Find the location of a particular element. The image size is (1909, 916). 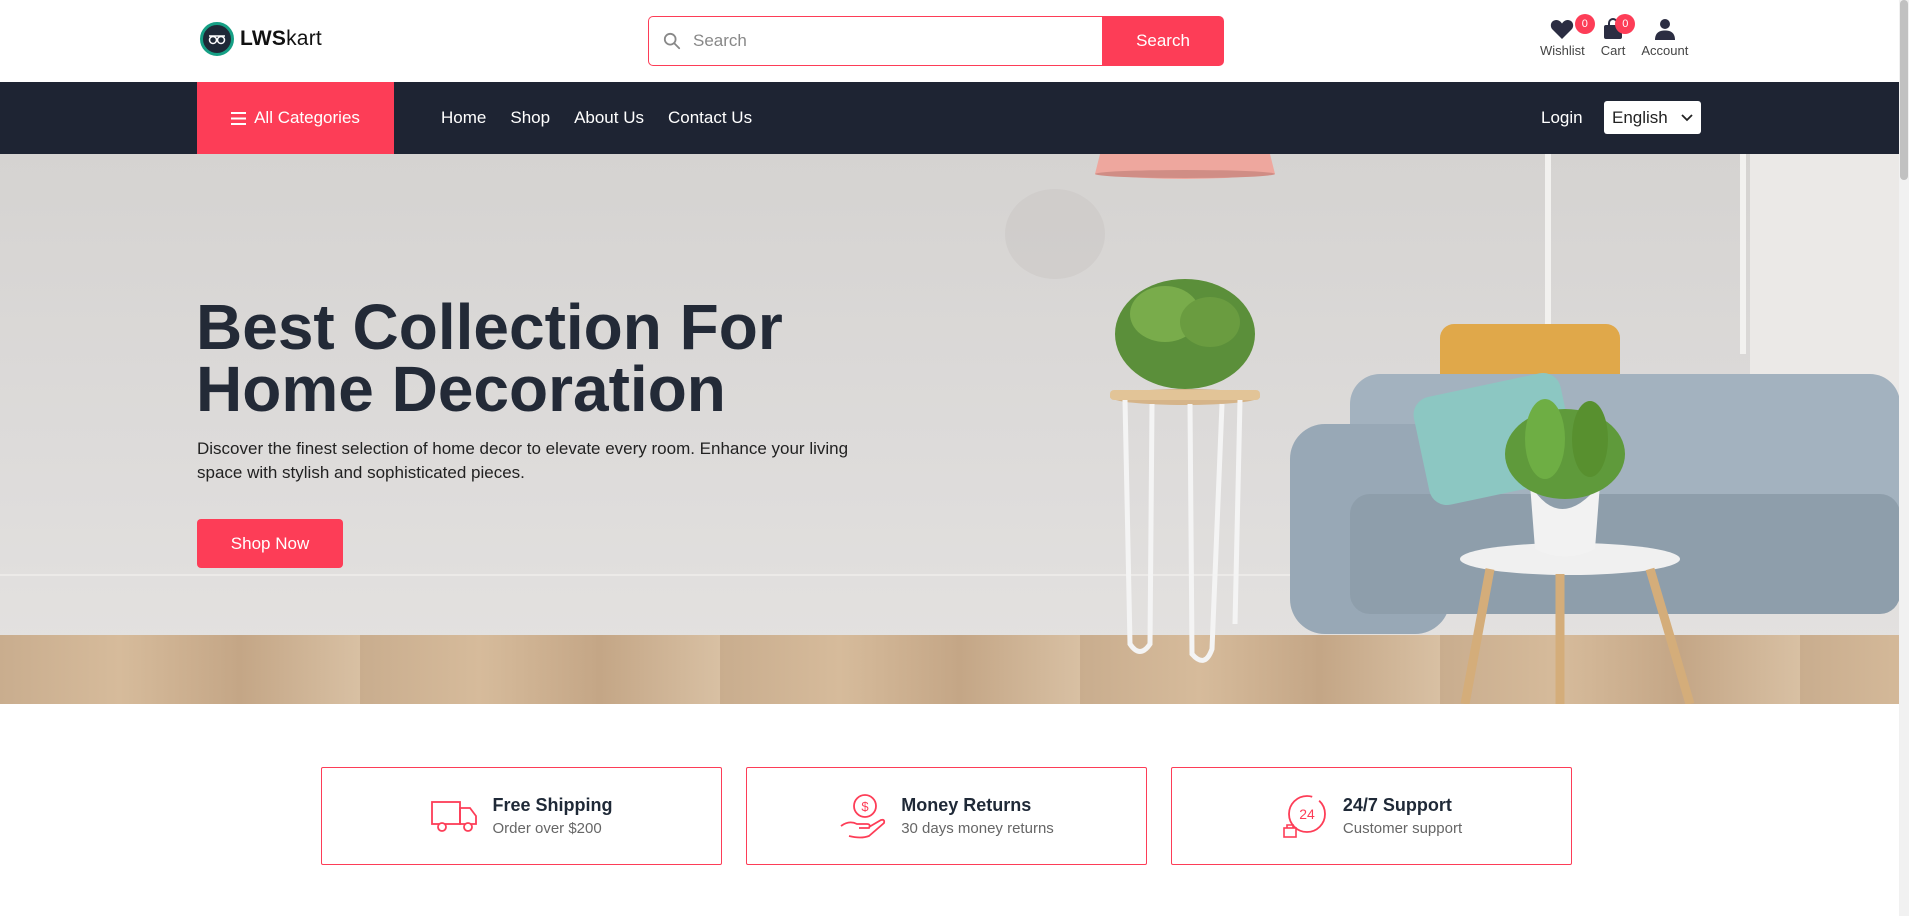

user-icon is located at coordinates (1664, 29).